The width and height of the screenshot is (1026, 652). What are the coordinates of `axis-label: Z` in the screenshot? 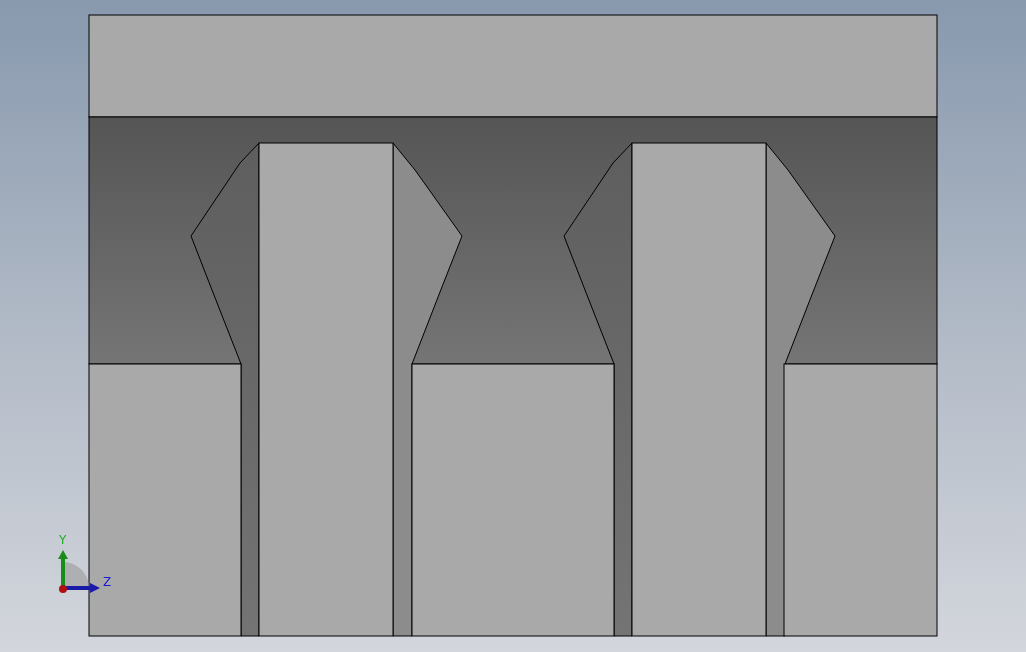 It's located at (107, 582).